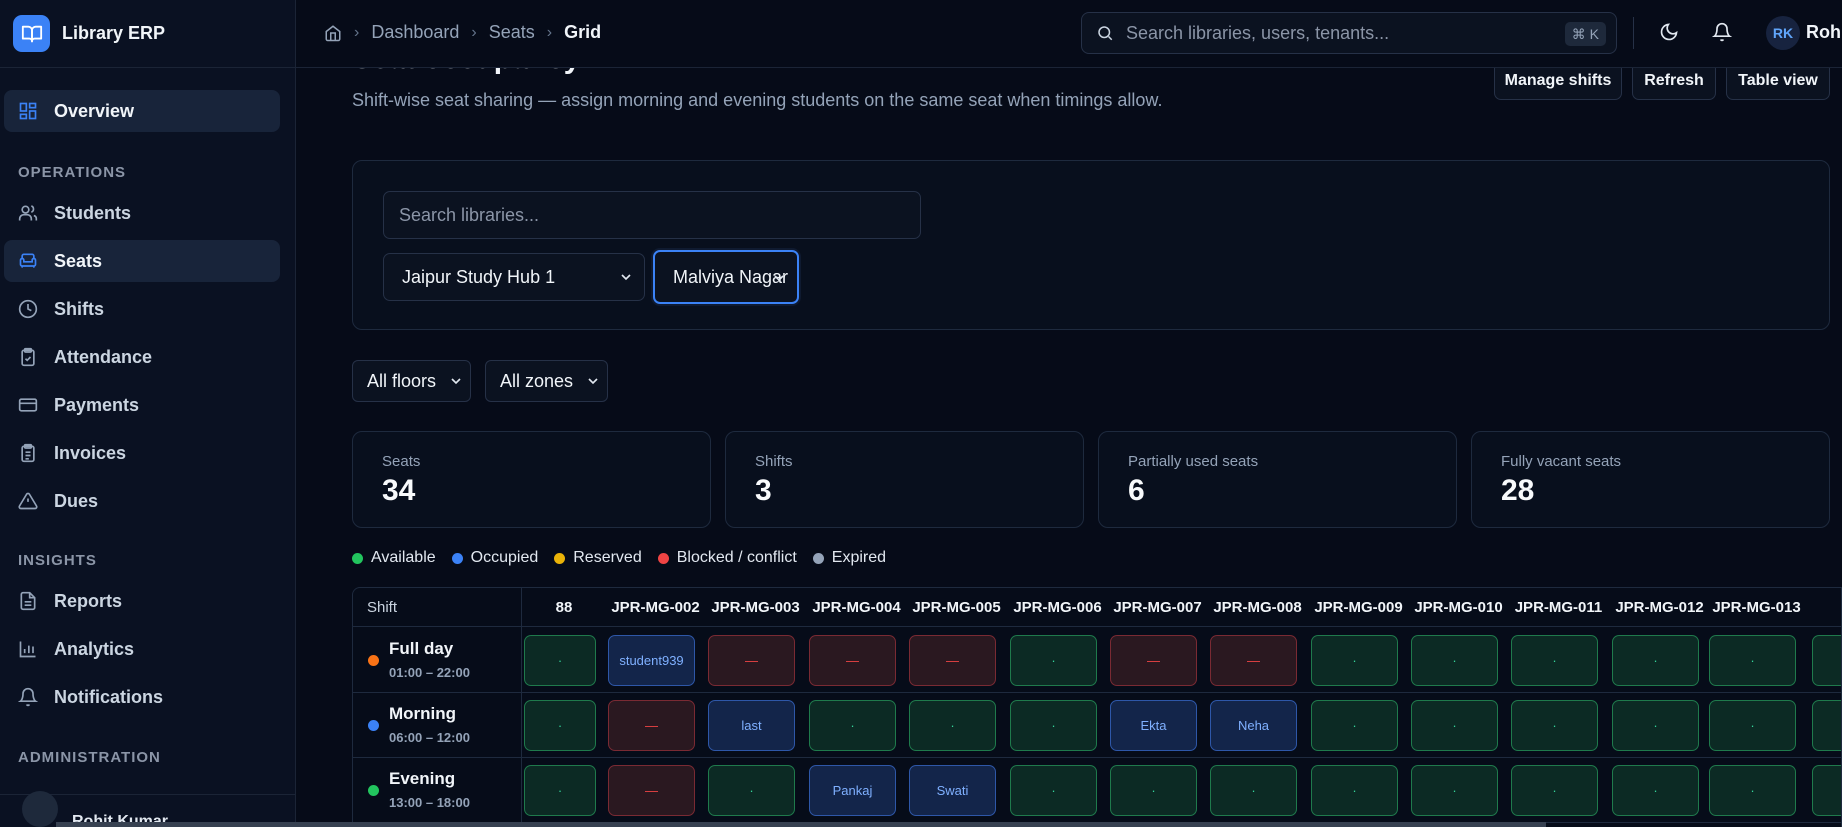 This screenshot has width=1842, height=827. What do you see at coordinates (142, 649) in the screenshot?
I see `sidebar-item-analytics: Analytics` at bounding box center [142, 649].